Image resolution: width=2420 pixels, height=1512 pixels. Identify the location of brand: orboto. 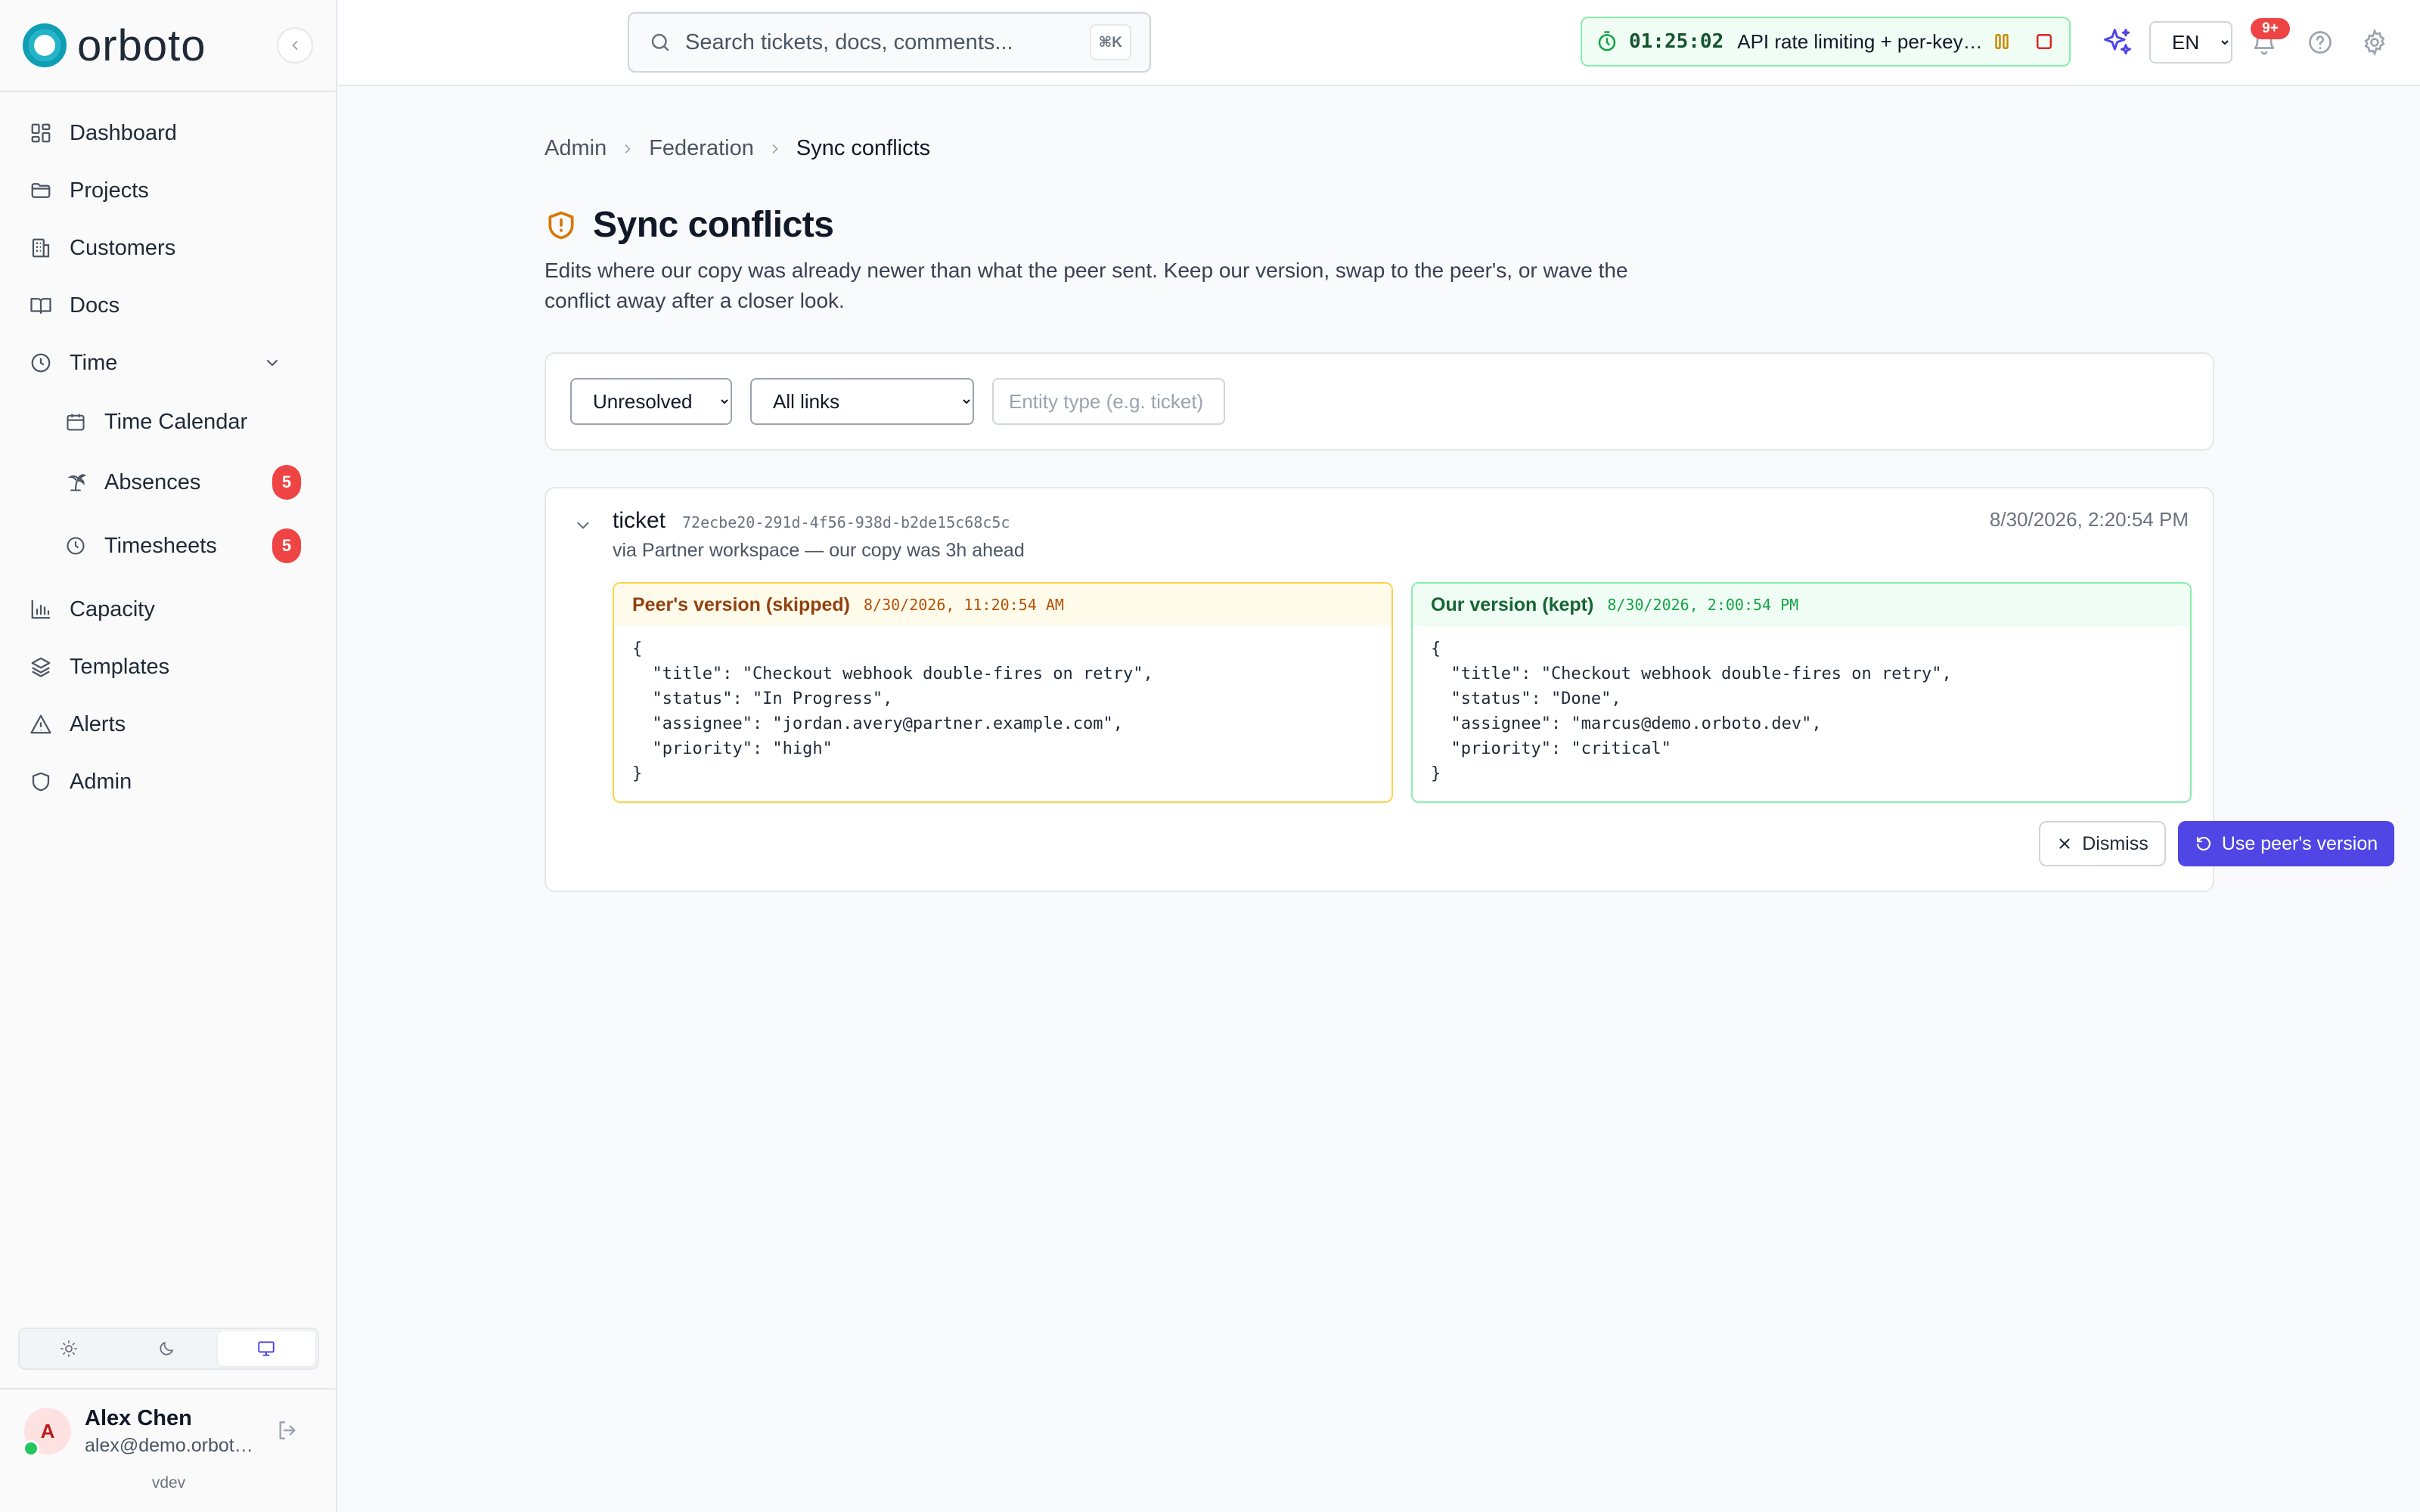
(114, 45).